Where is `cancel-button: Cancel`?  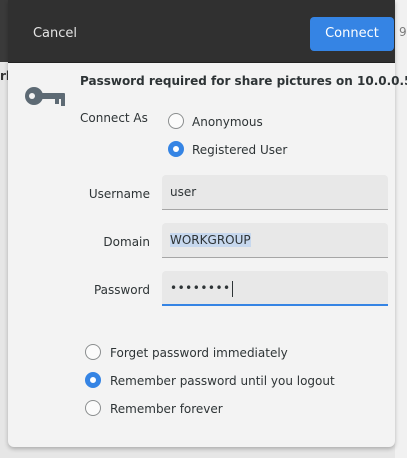 cancel-button: Cancel is located at coordinates (55, 34).